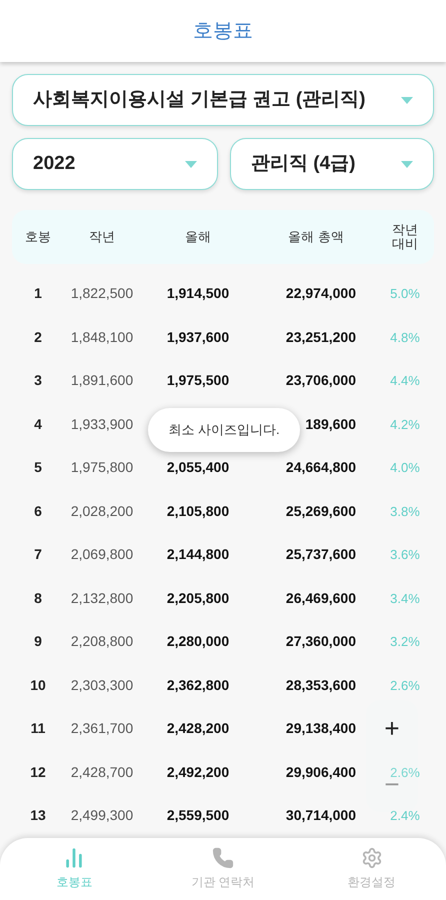  What do you see at coordinates (102, 424) in the screenshot?
I see `table-cell-text: 1,933,900` at bounding box center [102, 424].